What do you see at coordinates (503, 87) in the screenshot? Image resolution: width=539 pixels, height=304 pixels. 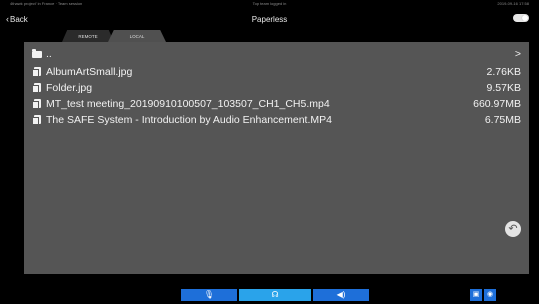 I see `file-size: 9.57KB` at bounding box center [503, 87].